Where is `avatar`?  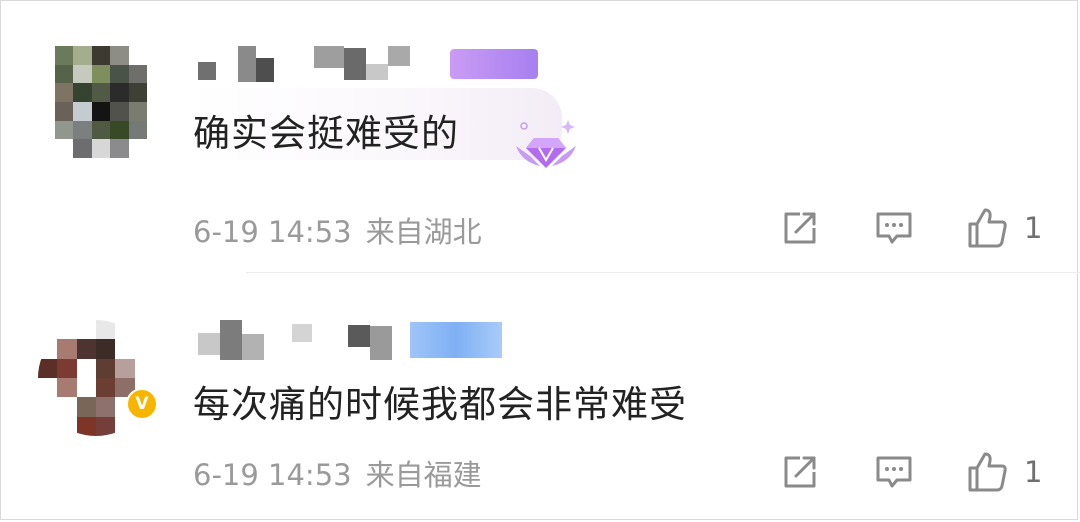
avatar is located at coordinates (101, 102).